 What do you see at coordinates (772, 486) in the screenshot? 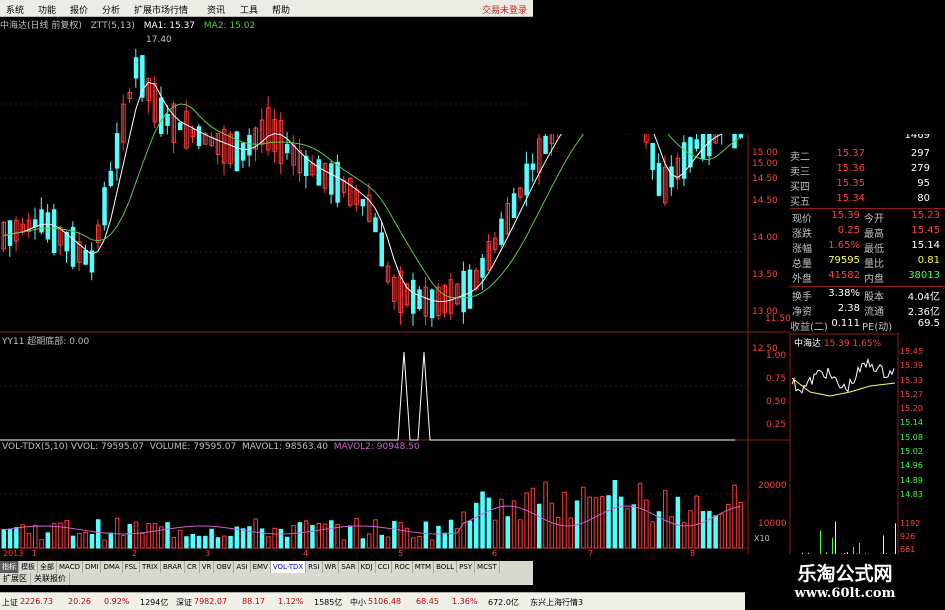
I see `vol-tick: 20000` at bounding box center [772, 486].